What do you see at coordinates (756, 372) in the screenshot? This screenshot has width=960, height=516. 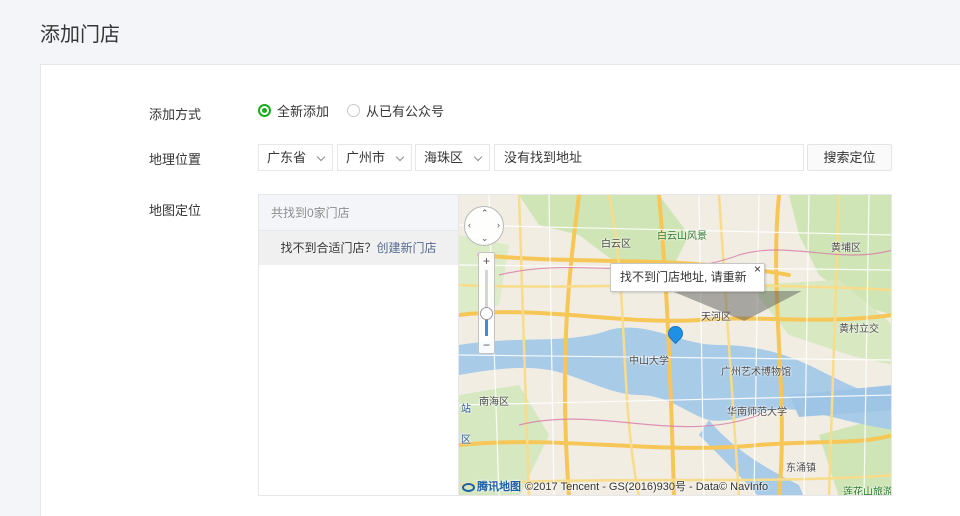 I see `map-label-museum: 广州艺术博物馆` at bounding box center [756, 372].